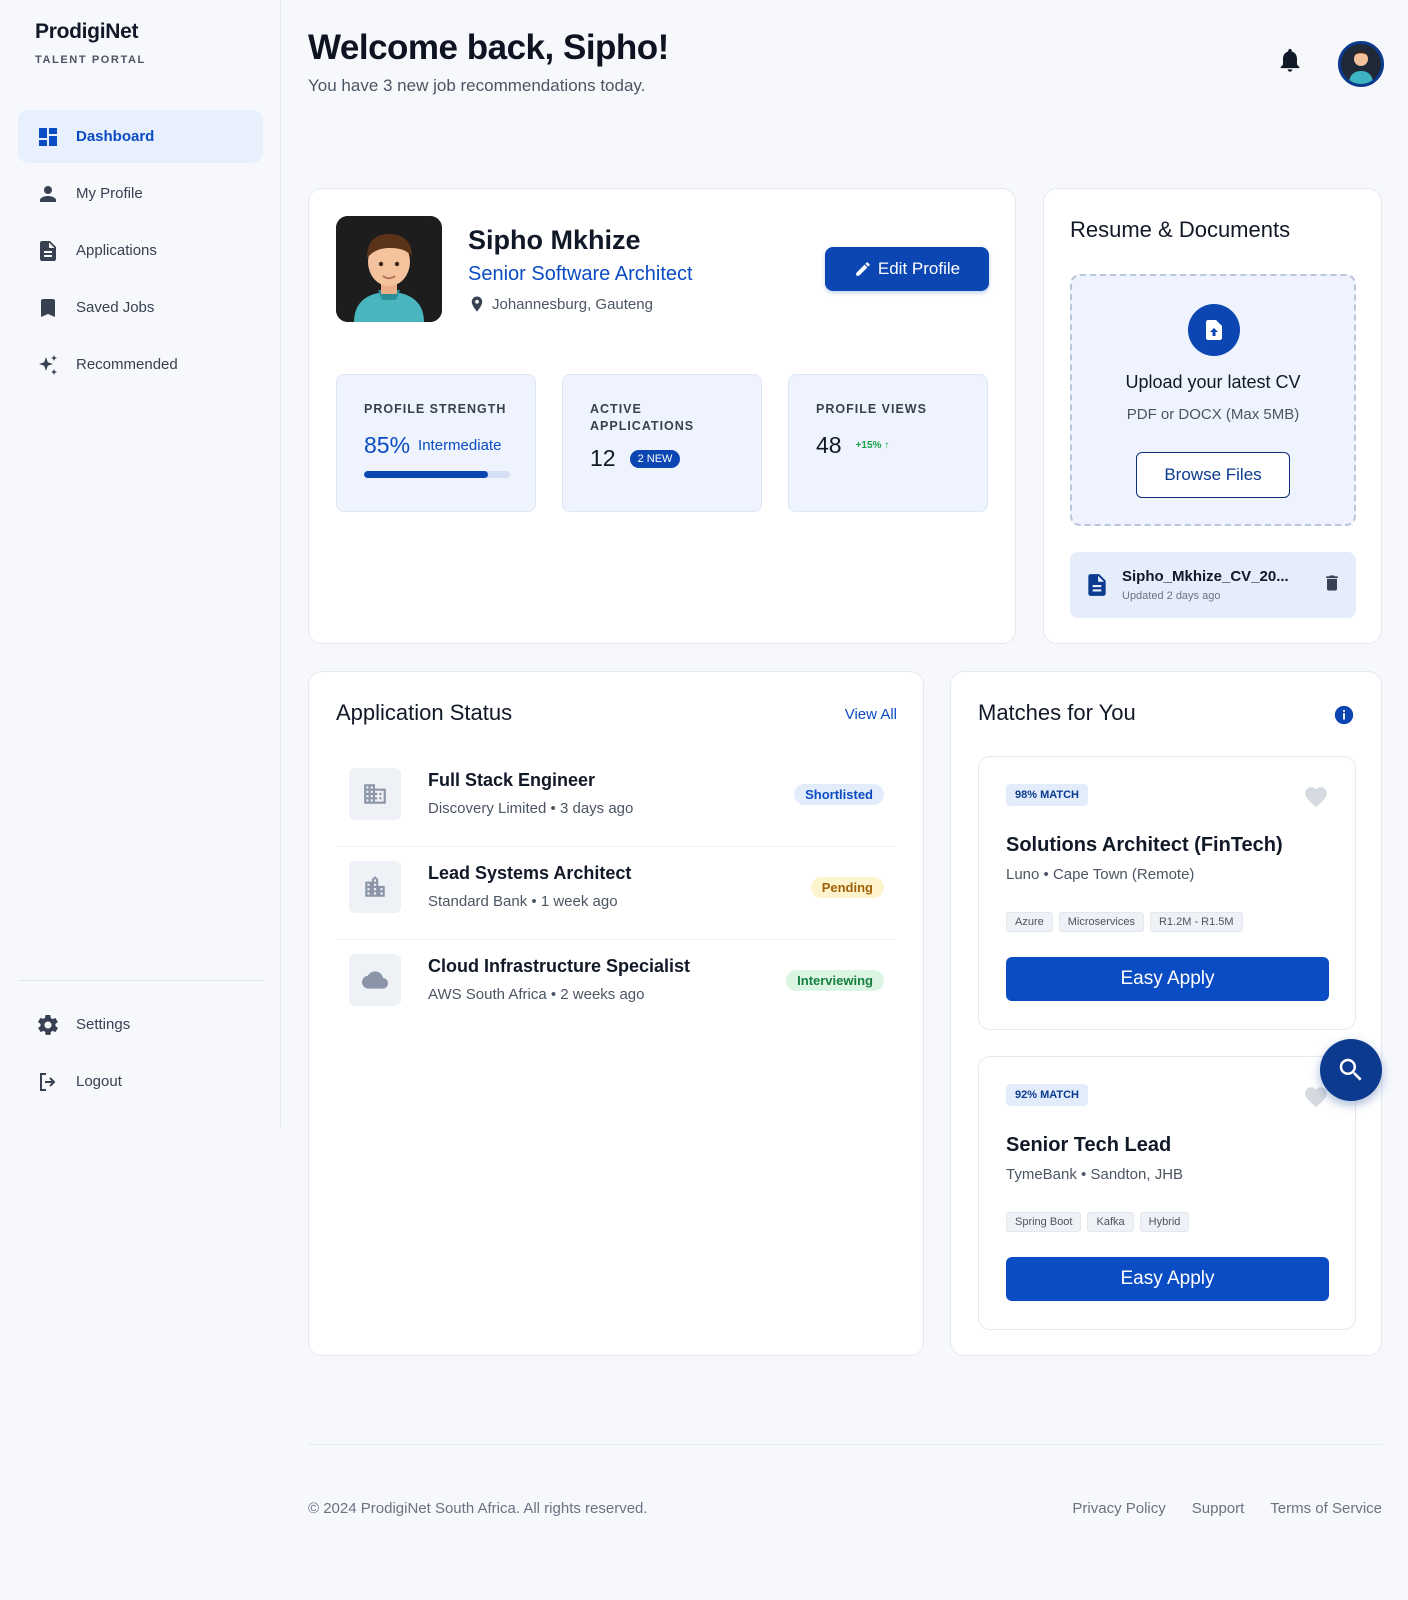  I want to click on match-badge: 98% MATCH, so click(1047, 795).